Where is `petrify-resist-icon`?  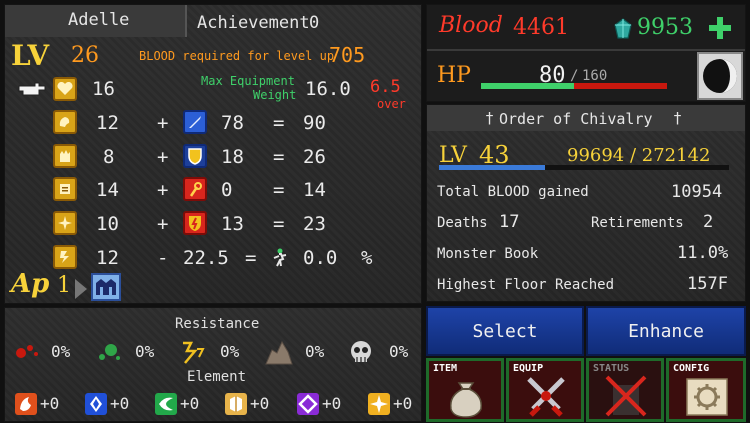
petrify-resist-icon is located at coordinates (279, 352).